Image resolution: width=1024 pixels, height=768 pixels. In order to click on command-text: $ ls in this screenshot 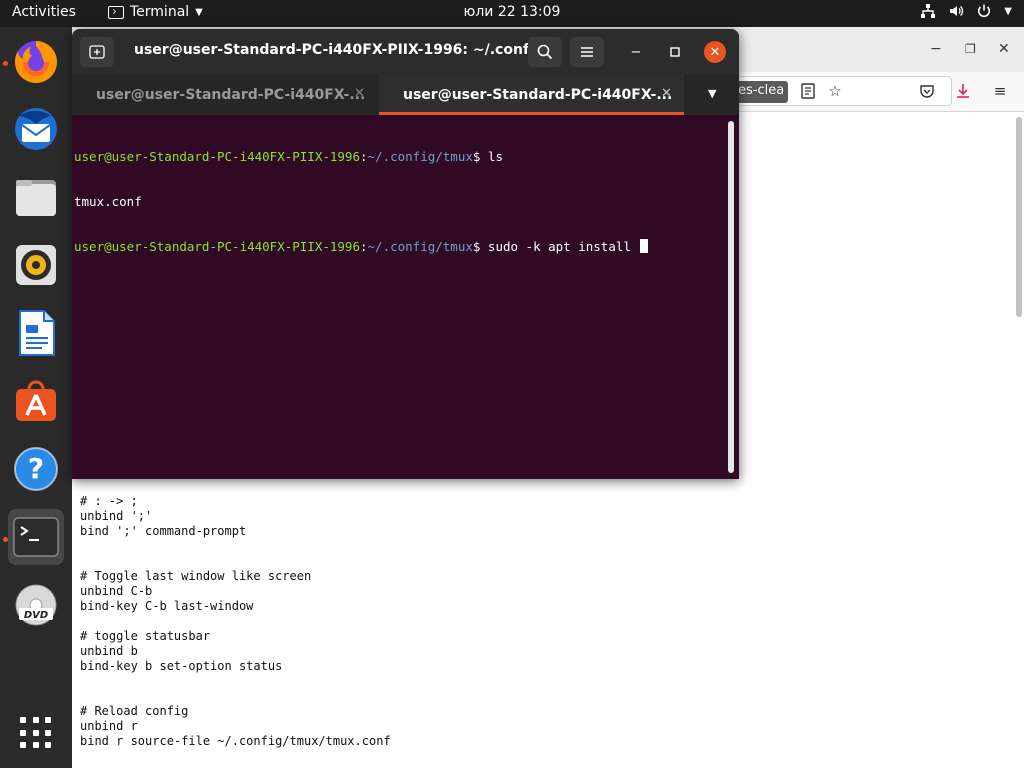, I will do `click(487, 156)`.